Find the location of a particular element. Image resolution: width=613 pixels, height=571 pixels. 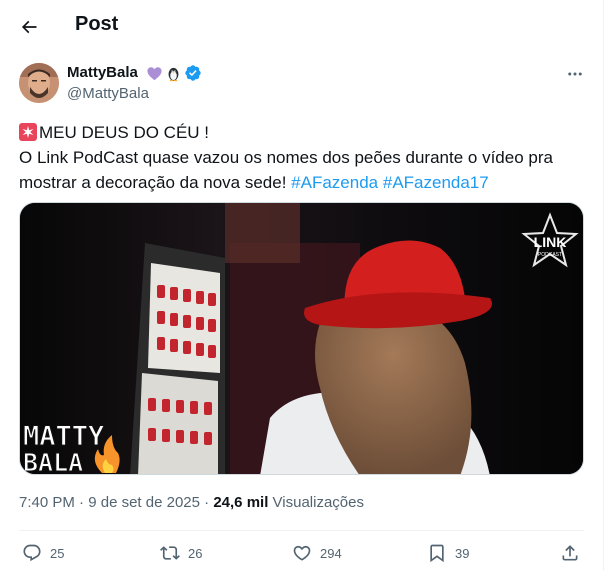

svg-text: PODCAST is located at coordinates (550, 255).